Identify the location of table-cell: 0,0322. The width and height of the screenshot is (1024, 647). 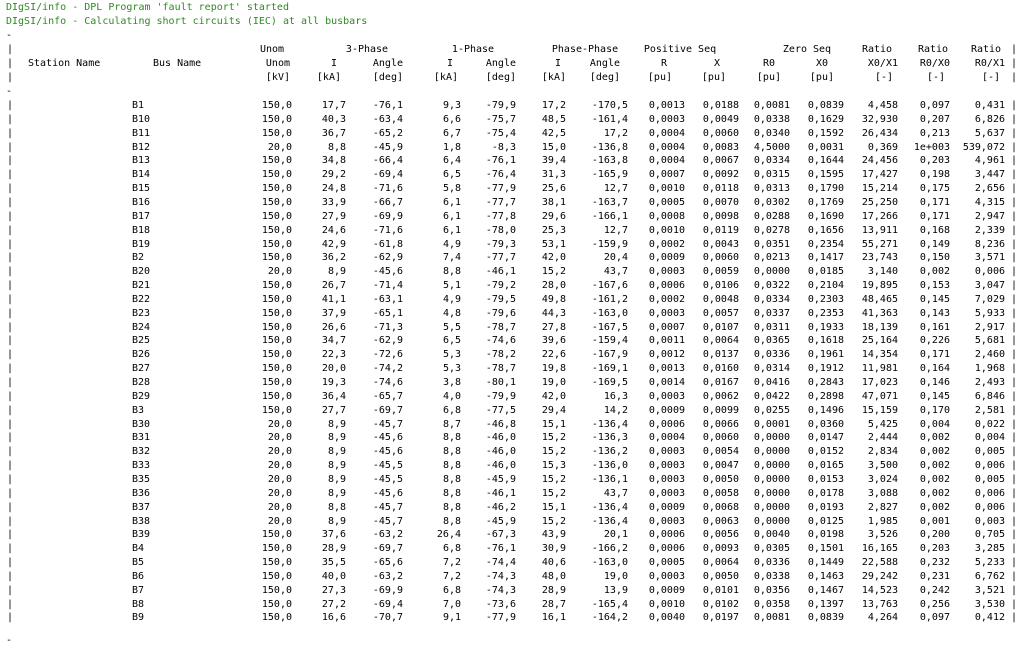
(771, 285).